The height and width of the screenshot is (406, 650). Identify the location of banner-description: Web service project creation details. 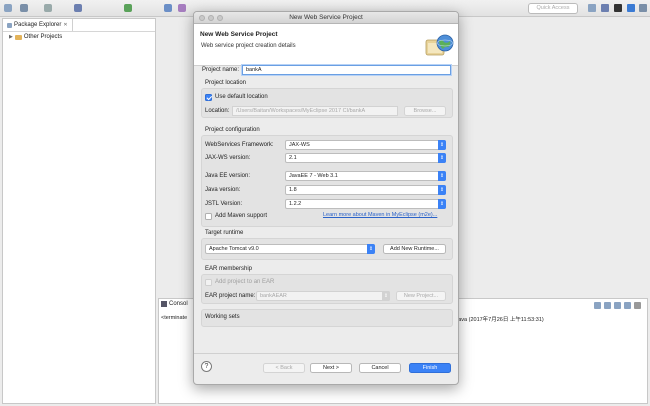
(248, 46).